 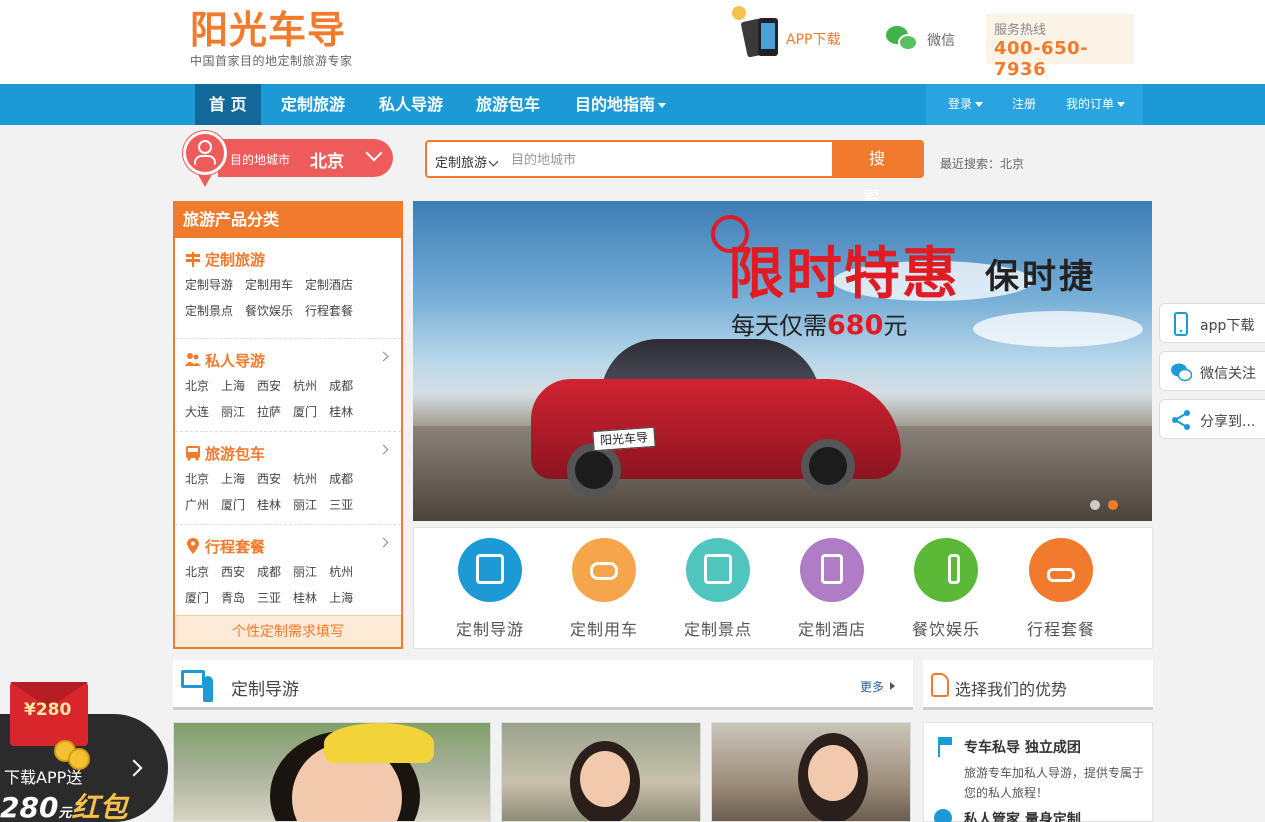 I want to click on custom-request-link: 个性定制需求填写, so click(x=288, y=631).